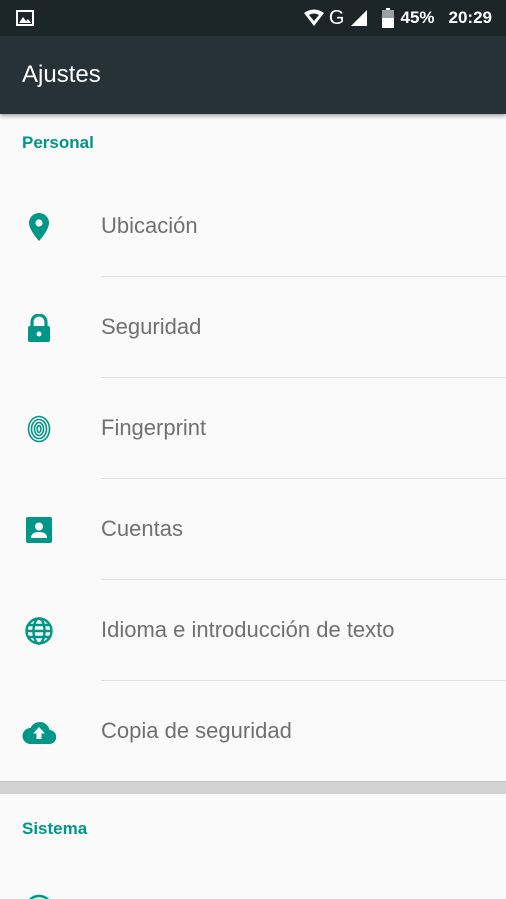 The width and height of the screenshot is (506, 899). I want to click on signal-icon, so click(359, 18).